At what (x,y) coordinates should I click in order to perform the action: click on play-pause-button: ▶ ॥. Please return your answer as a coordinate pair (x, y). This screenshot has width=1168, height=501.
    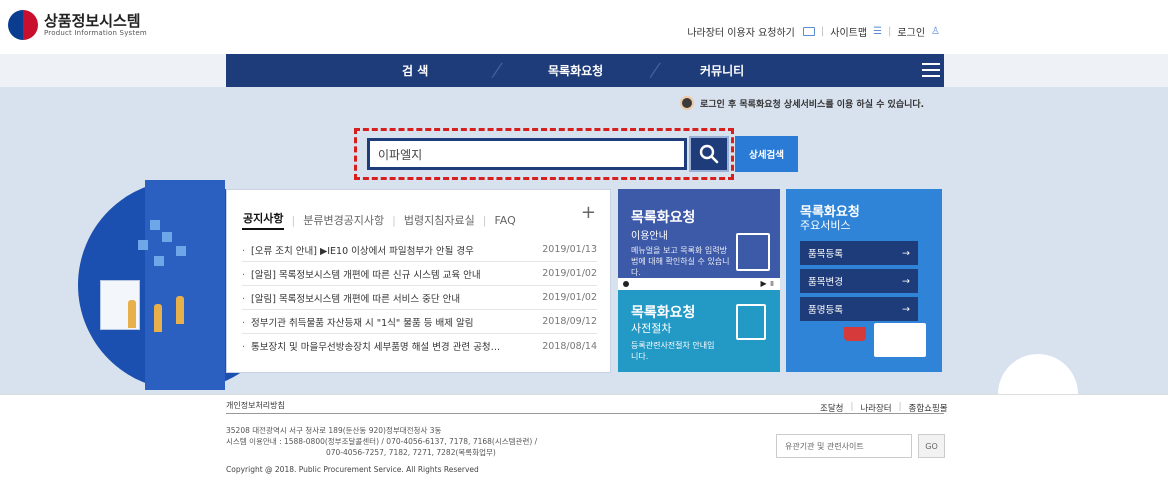
    Looking at the image, I should click on (768, 283).